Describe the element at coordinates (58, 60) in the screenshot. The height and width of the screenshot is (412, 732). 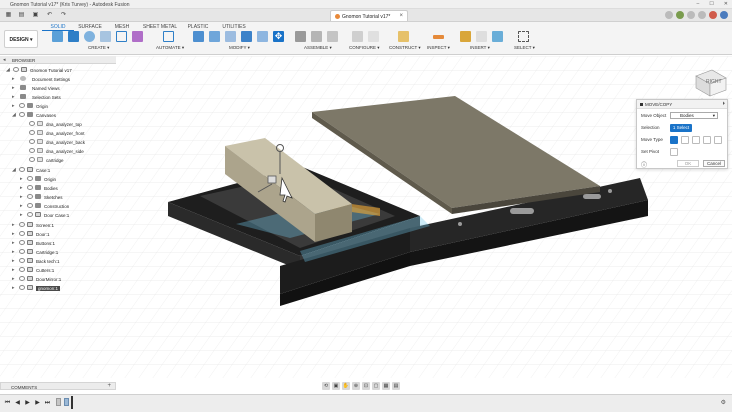
I see `browser-panel-header: ◂ BROWSER` at that location.